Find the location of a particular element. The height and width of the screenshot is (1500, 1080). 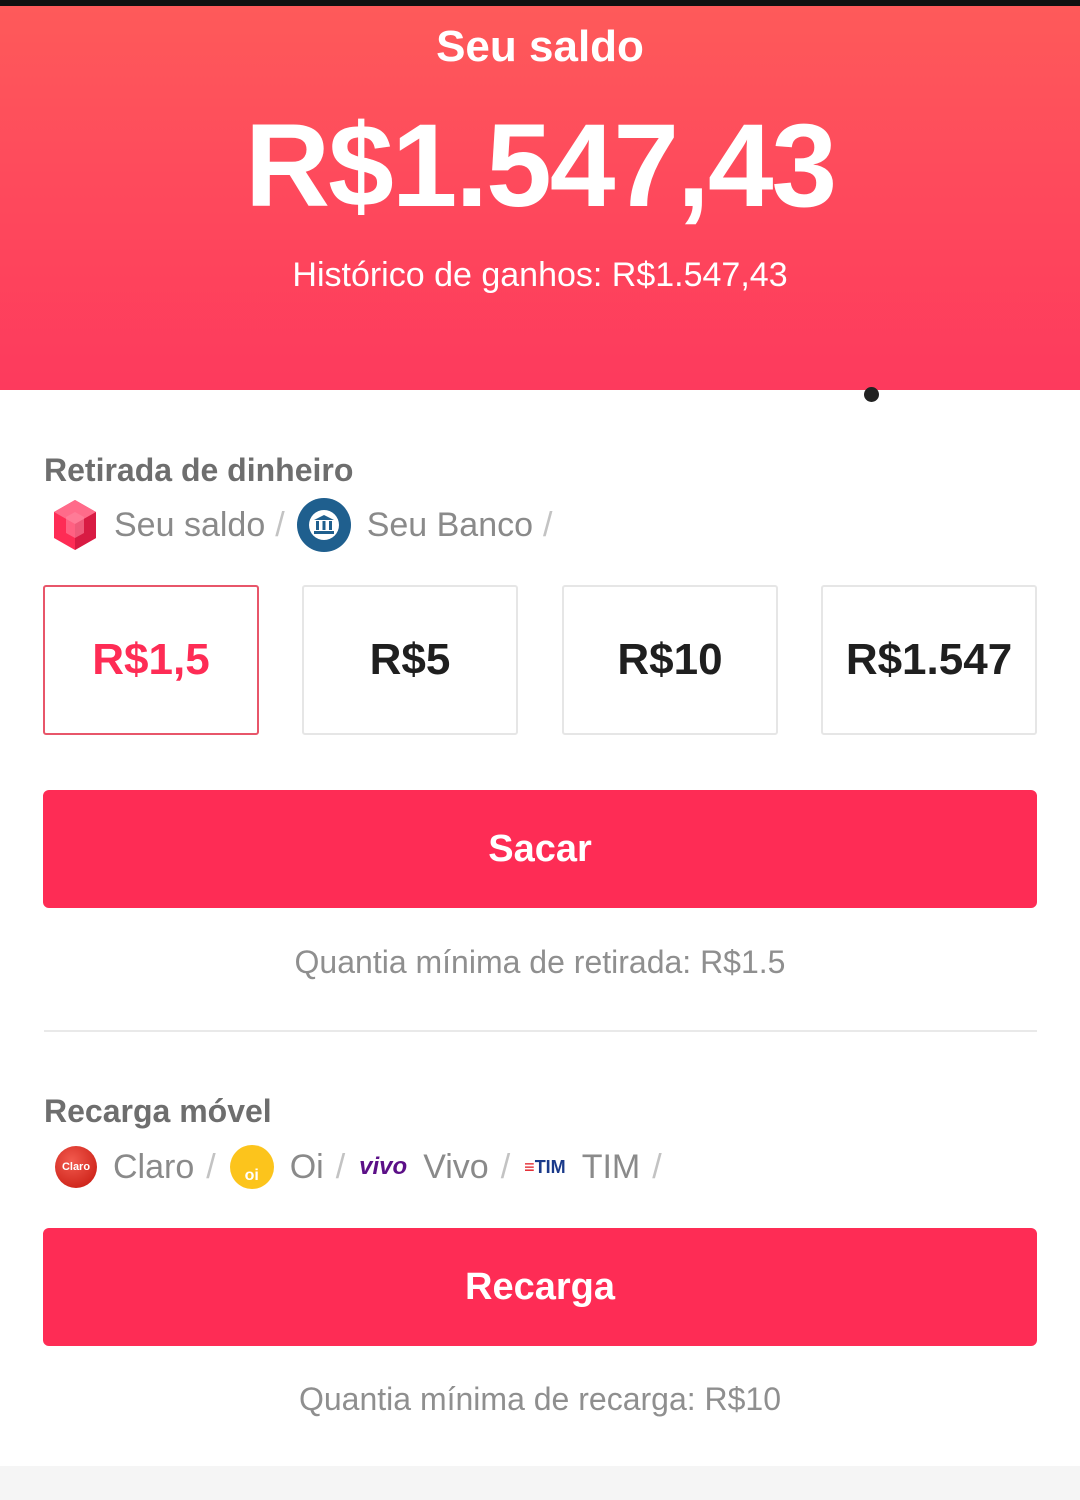

tim-logo: ≡TIM is located at coordinates (545, 1167).